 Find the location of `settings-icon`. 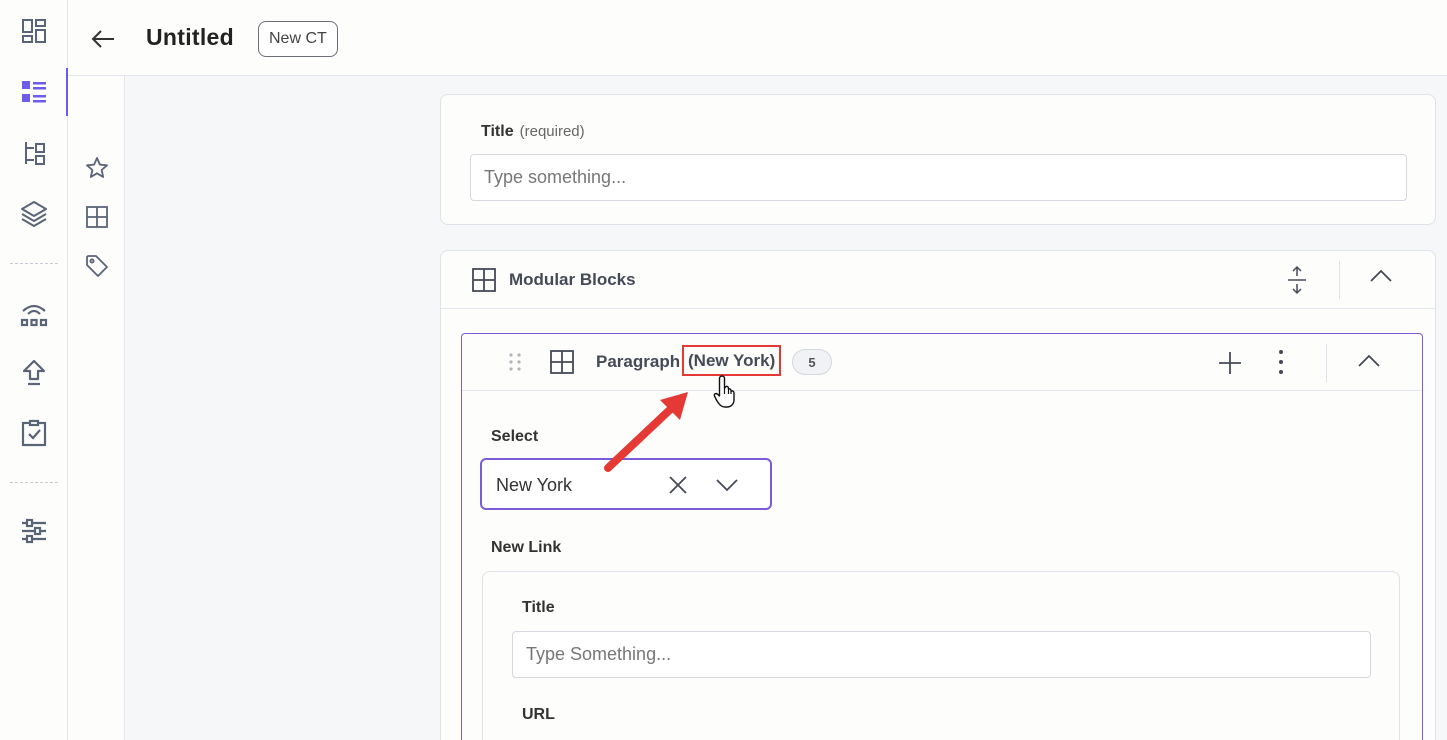

settings-icon is located at coordinates (34, 531).